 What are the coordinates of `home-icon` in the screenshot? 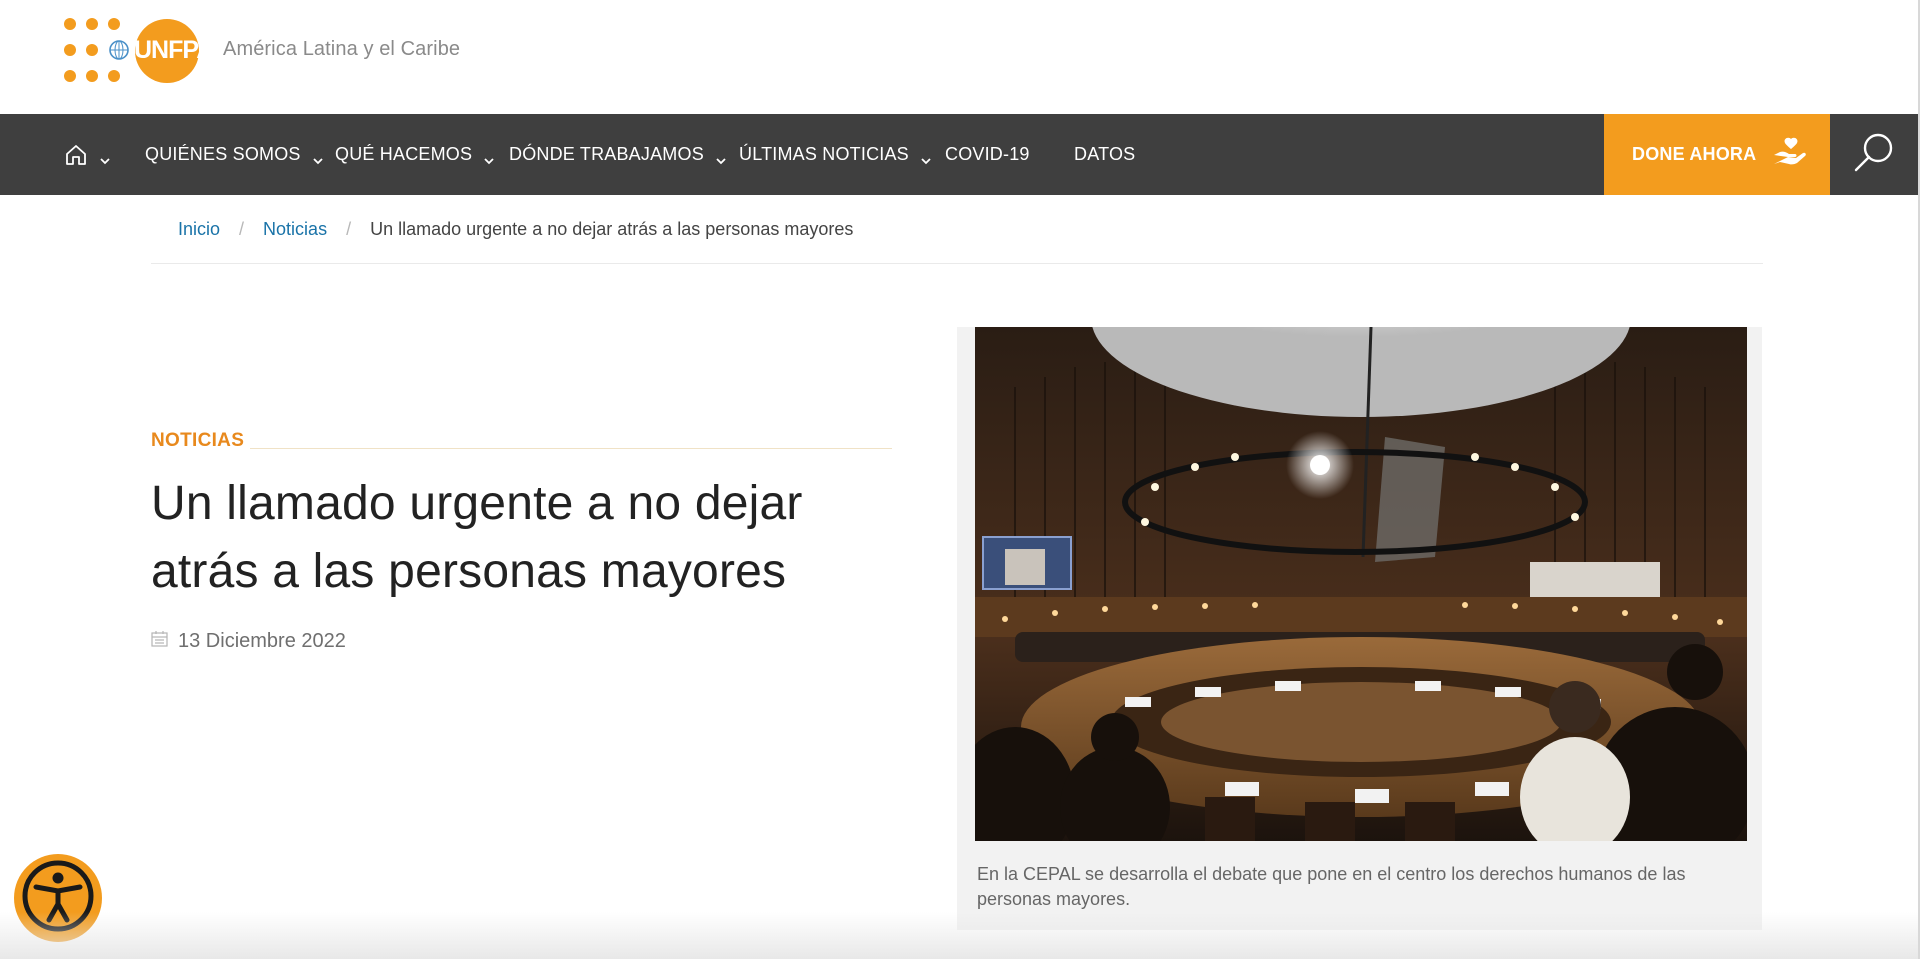 It's located at (76, 155).